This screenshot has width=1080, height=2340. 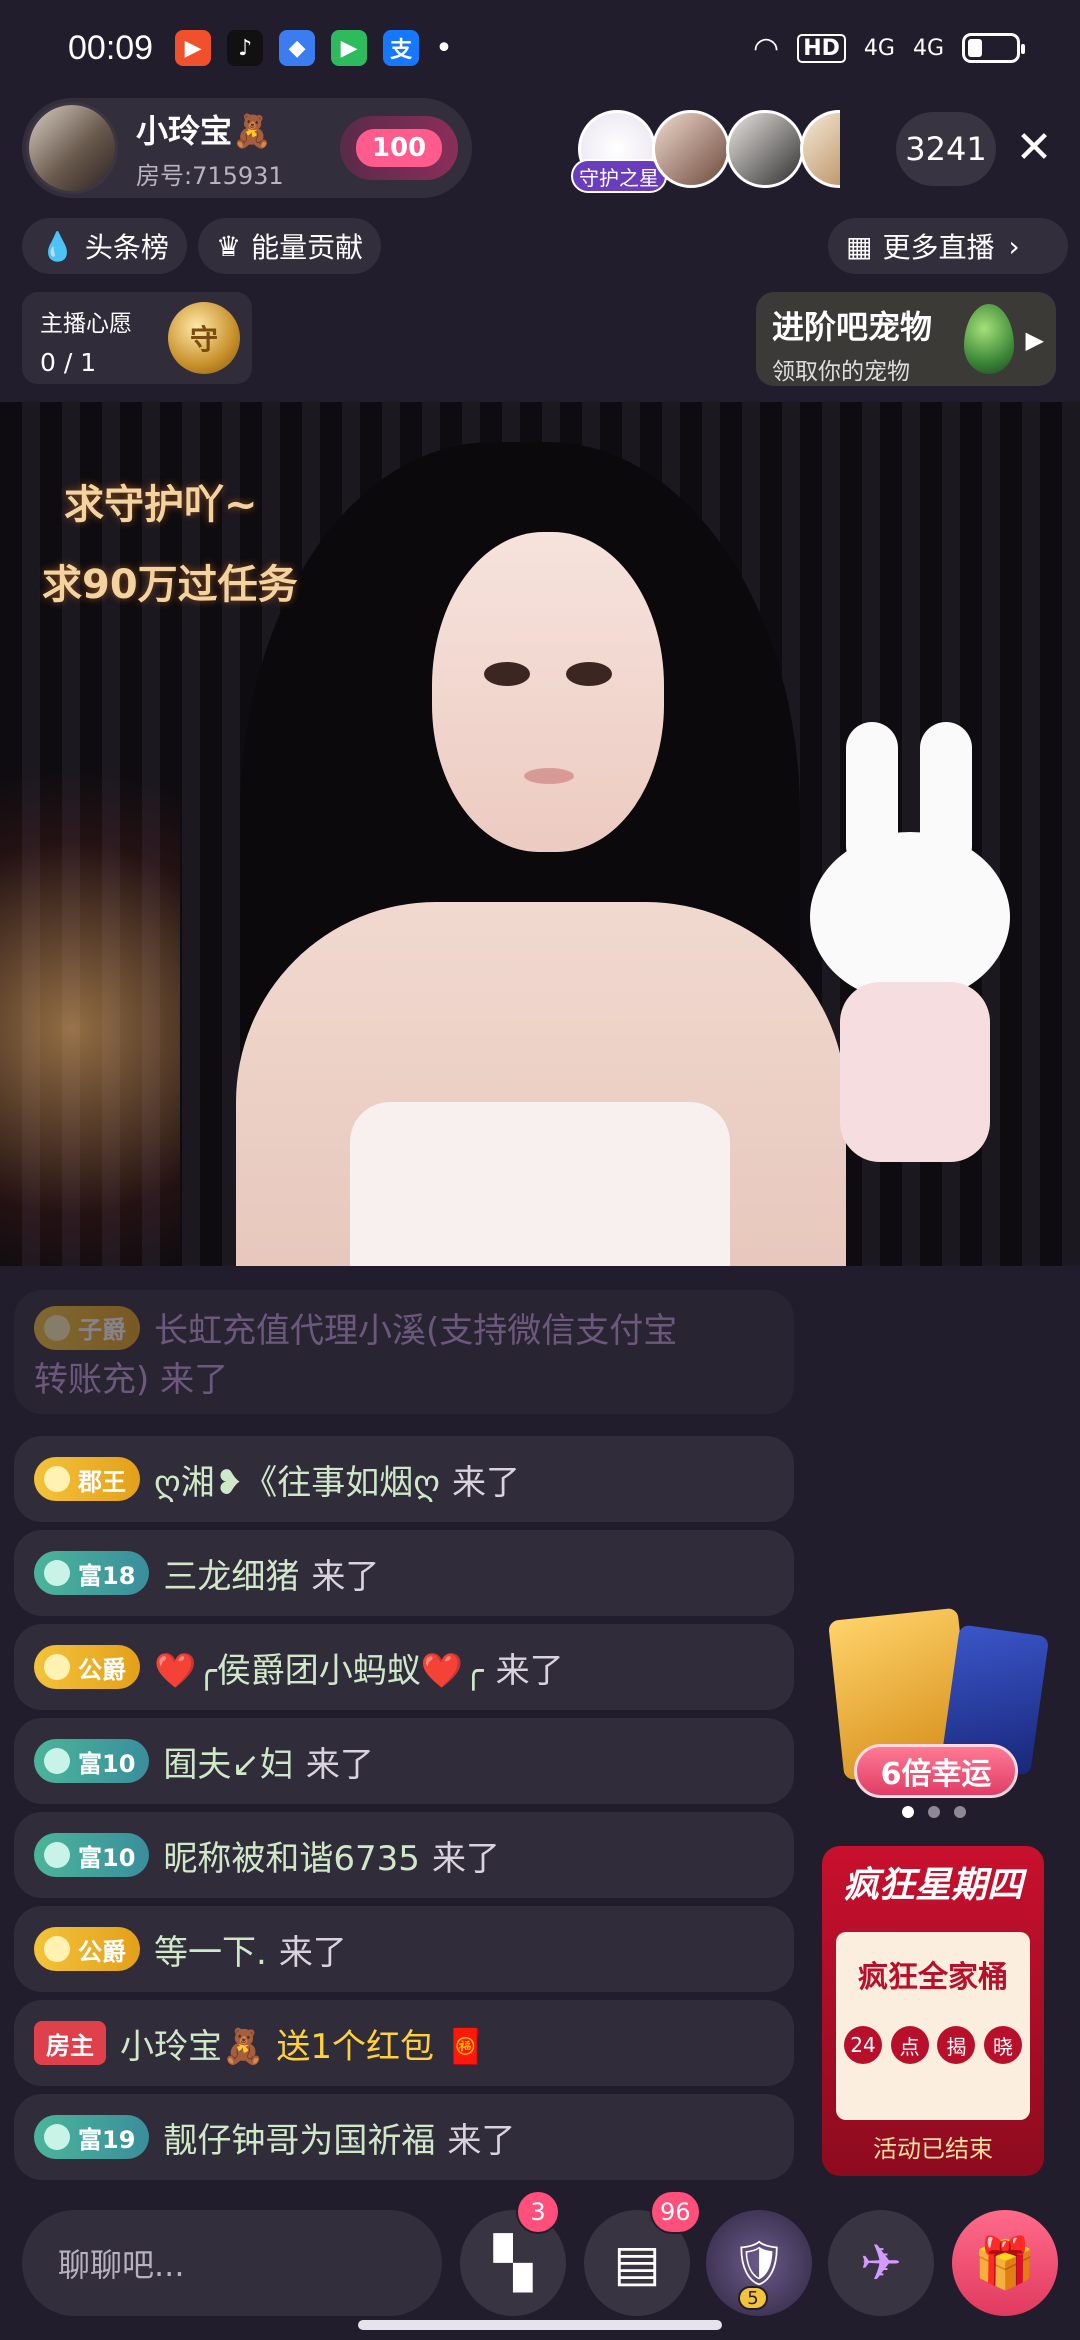 I want to click on heat-value: 100, so click(x=399, y=148).